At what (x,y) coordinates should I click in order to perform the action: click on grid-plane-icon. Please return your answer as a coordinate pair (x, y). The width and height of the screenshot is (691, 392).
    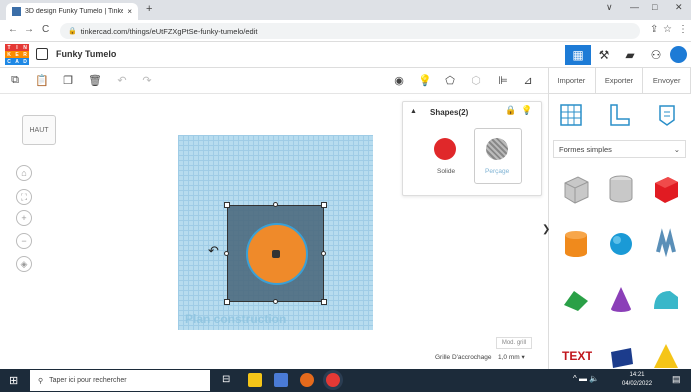
    Looking at the image, I should click on (571, 115).